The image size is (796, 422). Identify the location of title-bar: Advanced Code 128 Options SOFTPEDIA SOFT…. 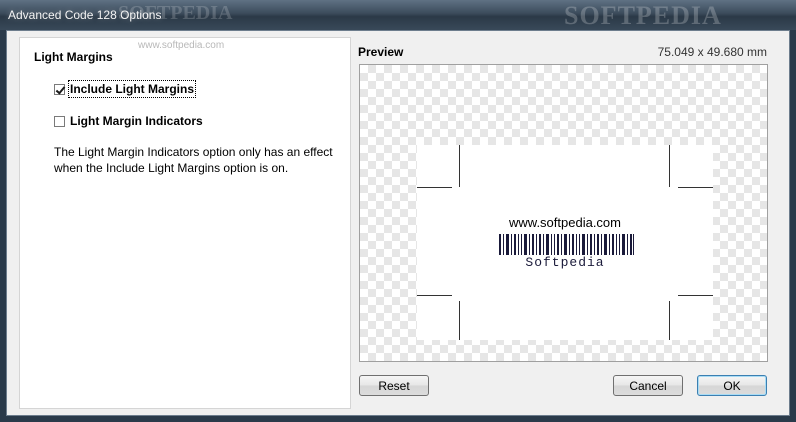
(398, 15).